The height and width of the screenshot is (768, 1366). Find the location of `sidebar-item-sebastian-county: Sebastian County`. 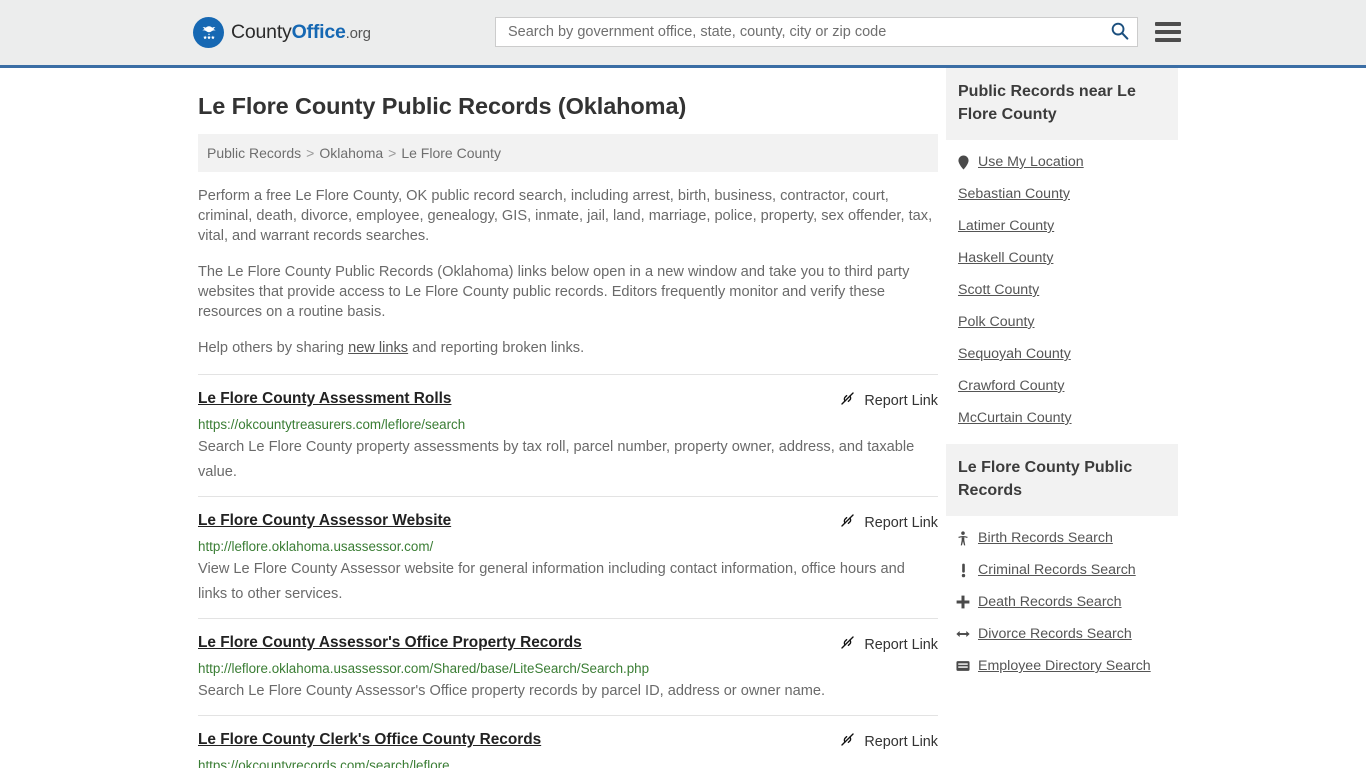

sidebar-item-sebastian-county: Sebastian County is located at coordinates (1062, 194).